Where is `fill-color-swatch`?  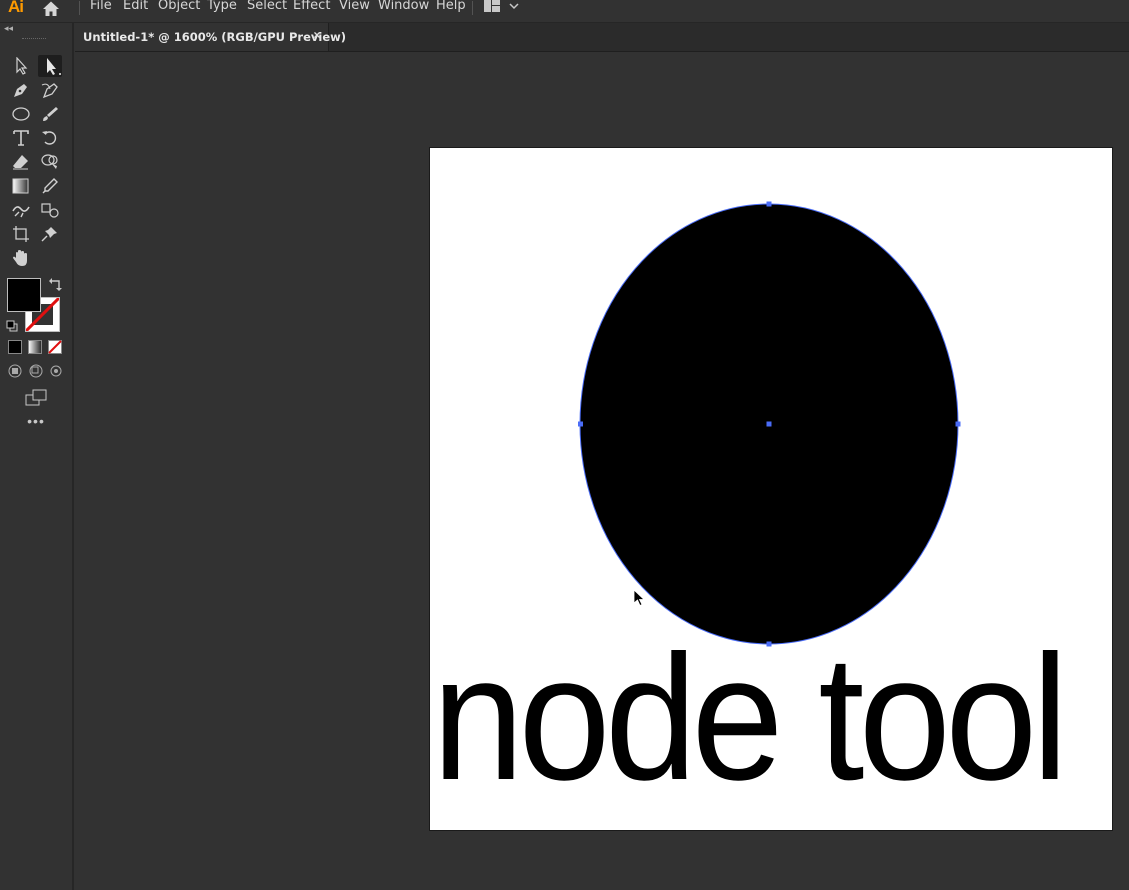
fill-color-swatch is located at coordinates (24, 295).